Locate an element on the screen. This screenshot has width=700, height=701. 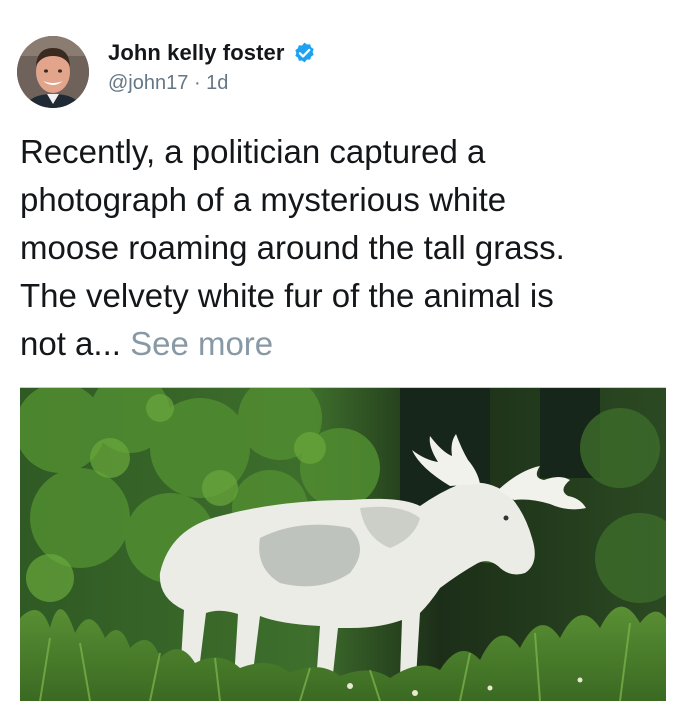
verified-badge-icon is located at coordinates (304, 53).